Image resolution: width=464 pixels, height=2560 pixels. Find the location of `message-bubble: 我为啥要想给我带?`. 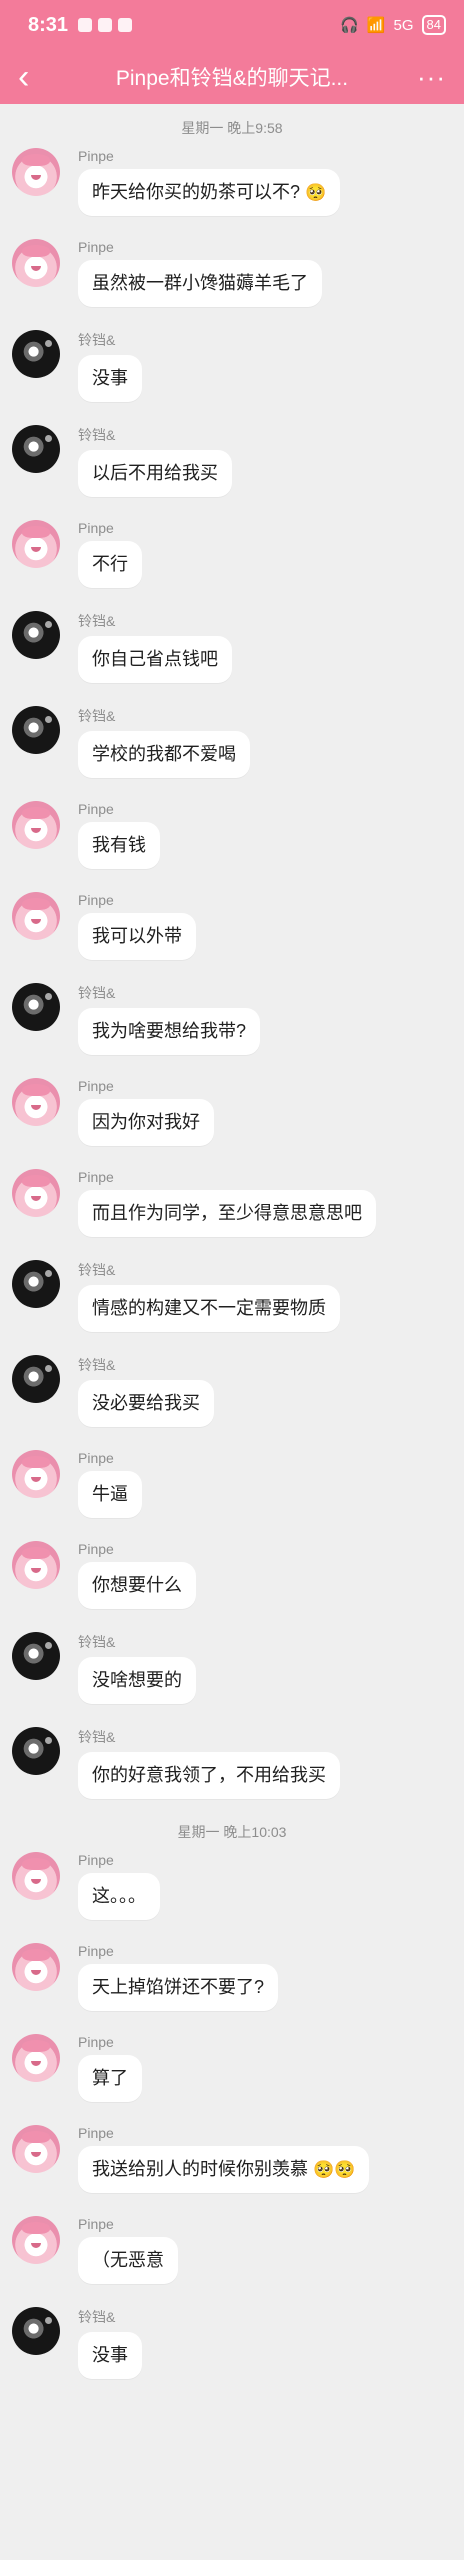

message-bubble: 我为啥要想给我带? is located at coordinates (169, 1031).